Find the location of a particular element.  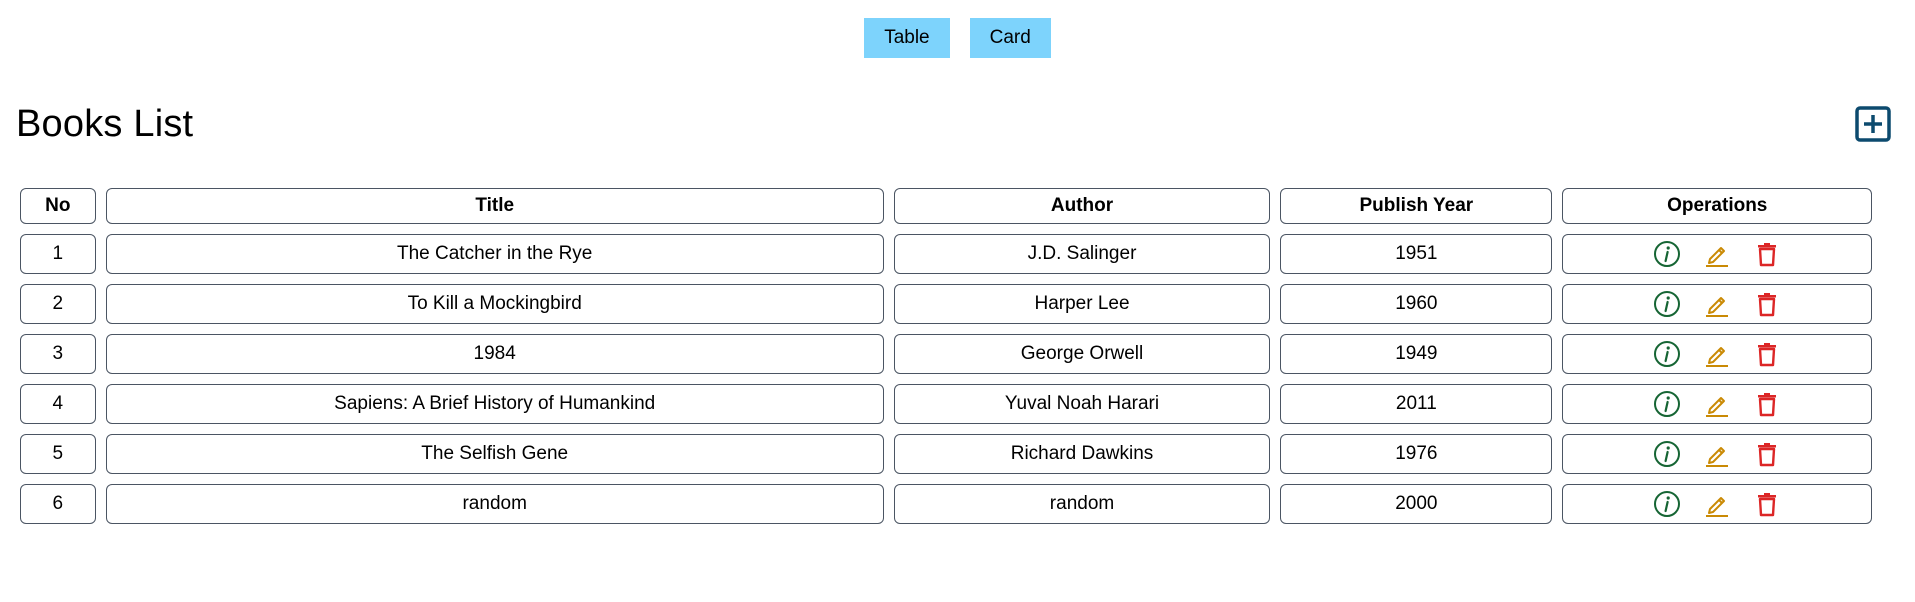

column-header-author: Author is located at coordinates (1082, 206).